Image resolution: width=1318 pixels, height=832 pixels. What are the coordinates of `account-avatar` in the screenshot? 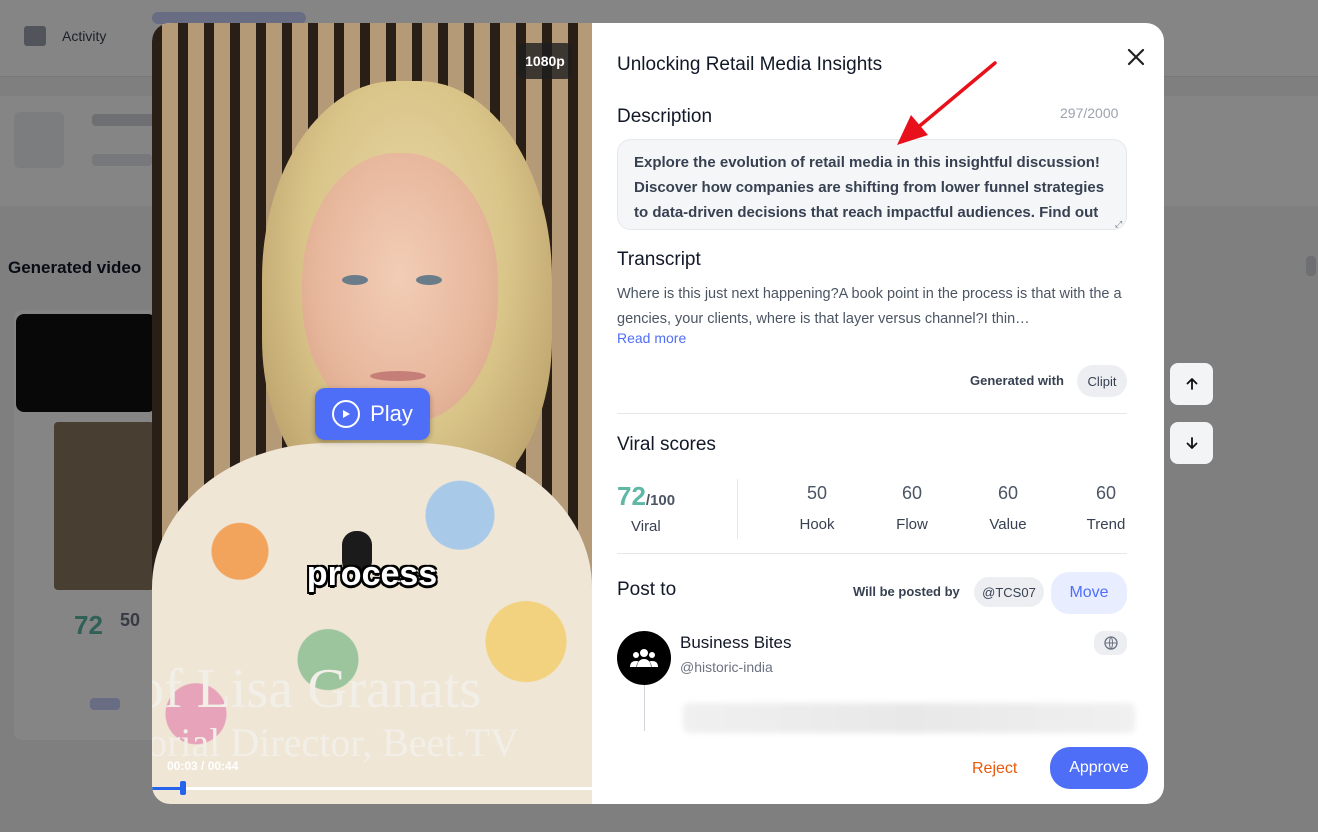 It's located at (644, 658).